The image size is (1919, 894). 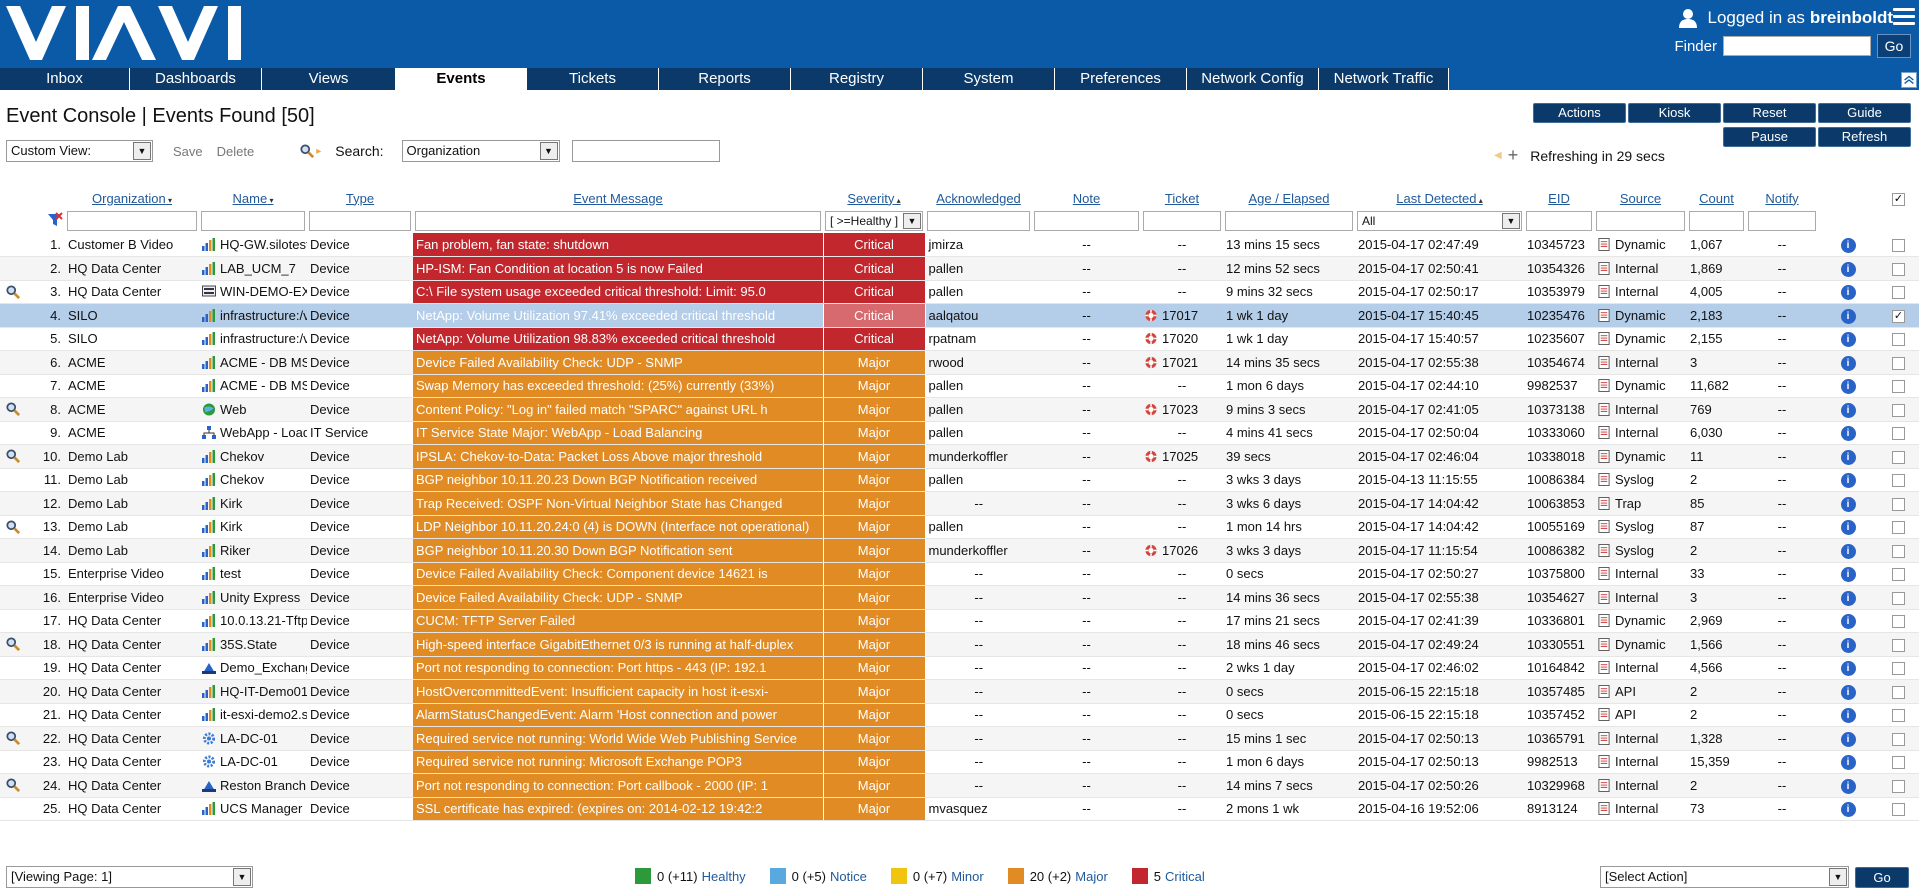 What do you see at coordinates (1086, 198) in the screenshot?
I see `column-header-note: Note` at bounding box center [1086, 198].